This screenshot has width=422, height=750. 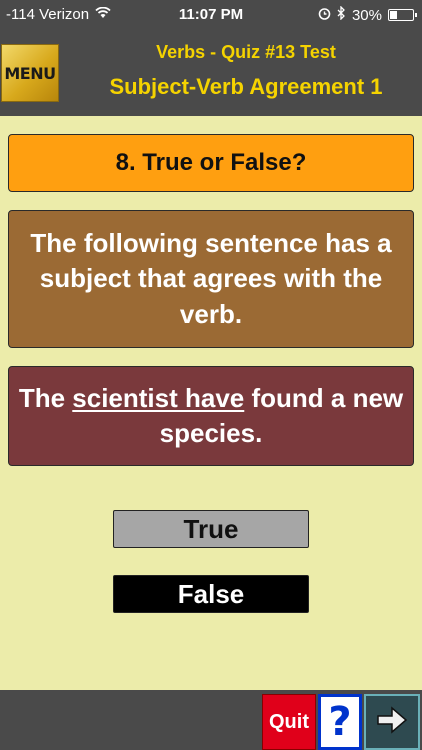 I want to click on bottom-bar: Quit ?, so click(x=211, y=720).